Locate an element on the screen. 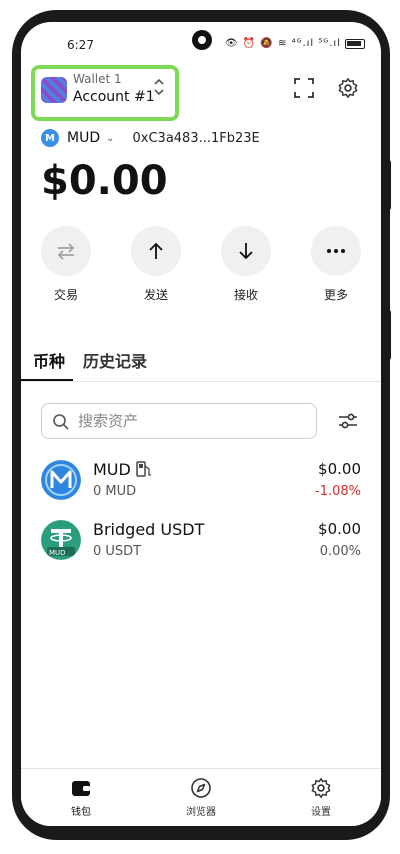 Image resolution: width=400 pixels, height=854 pixels. wallet-icon is located at coordinates (81, 788).